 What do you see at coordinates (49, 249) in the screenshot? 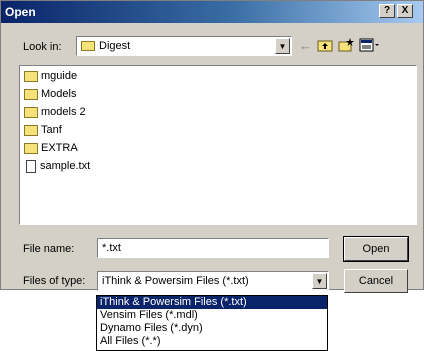
I see `file-name-label: File name:` at bounding box center [49, 249].